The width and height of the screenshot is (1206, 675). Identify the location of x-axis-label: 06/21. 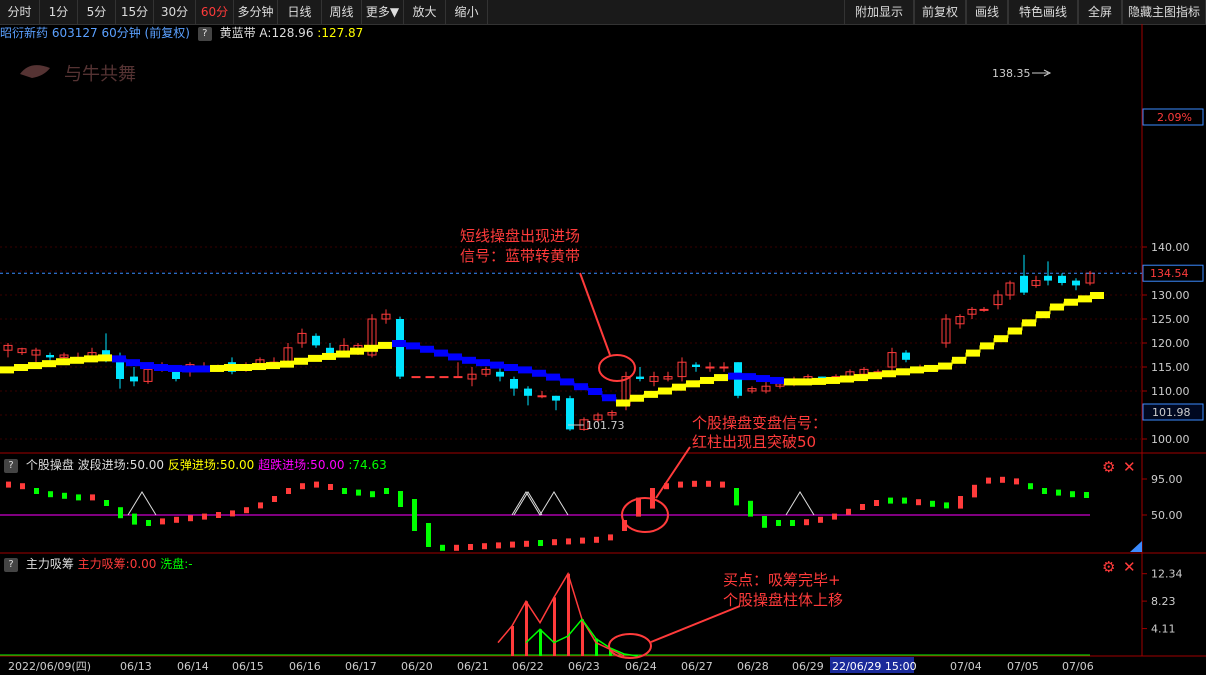
(473, 666).